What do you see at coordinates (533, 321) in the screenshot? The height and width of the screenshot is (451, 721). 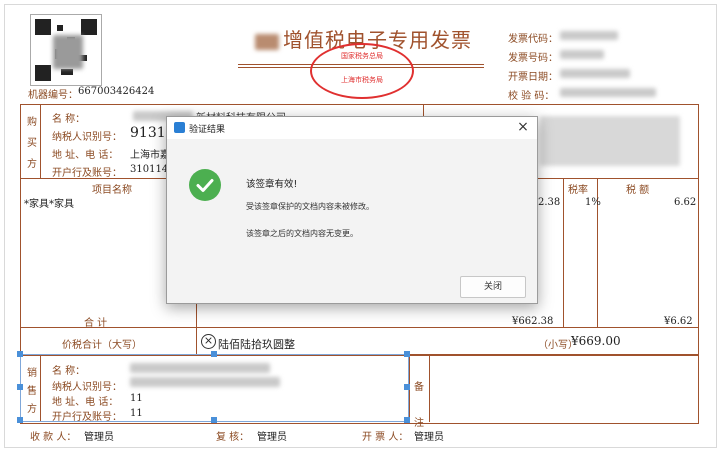 I see `total-amount: ¥662.38` at bounding box center [533, 321].